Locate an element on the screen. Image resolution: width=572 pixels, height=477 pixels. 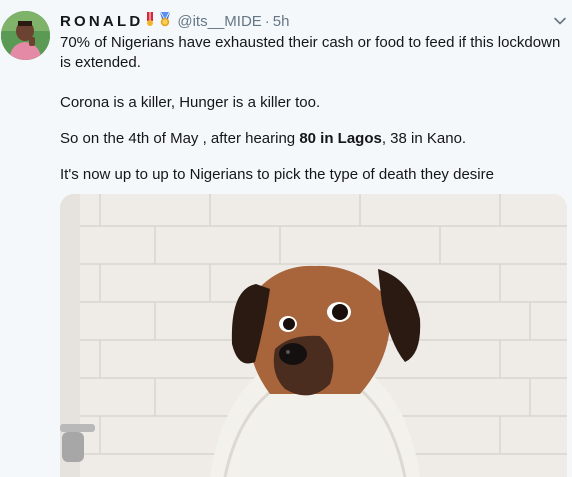
tweet-header: RONALD @its__MIDE · 5h is located at coordinates (174, 21).